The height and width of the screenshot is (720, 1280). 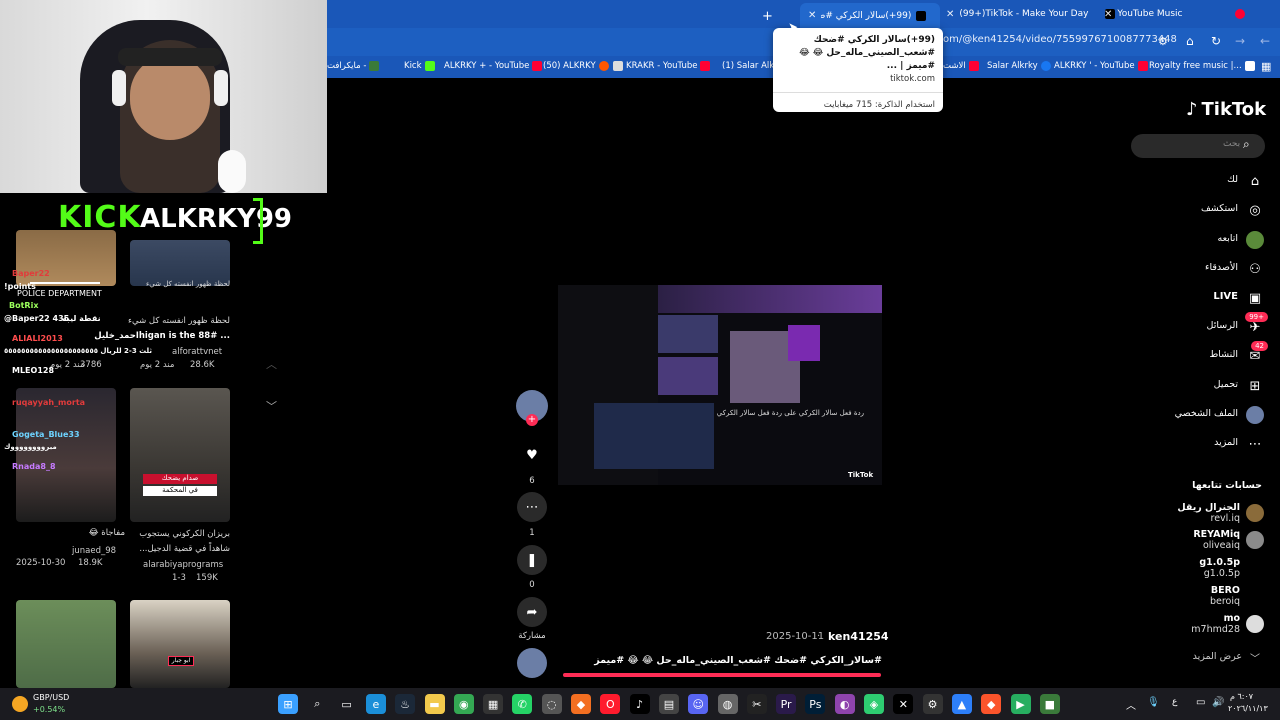 What do you see at coordinates (1174, 702) in the screenshot?
I see `keyboard-language-icon: ع` at bounding box center [1174, 702].